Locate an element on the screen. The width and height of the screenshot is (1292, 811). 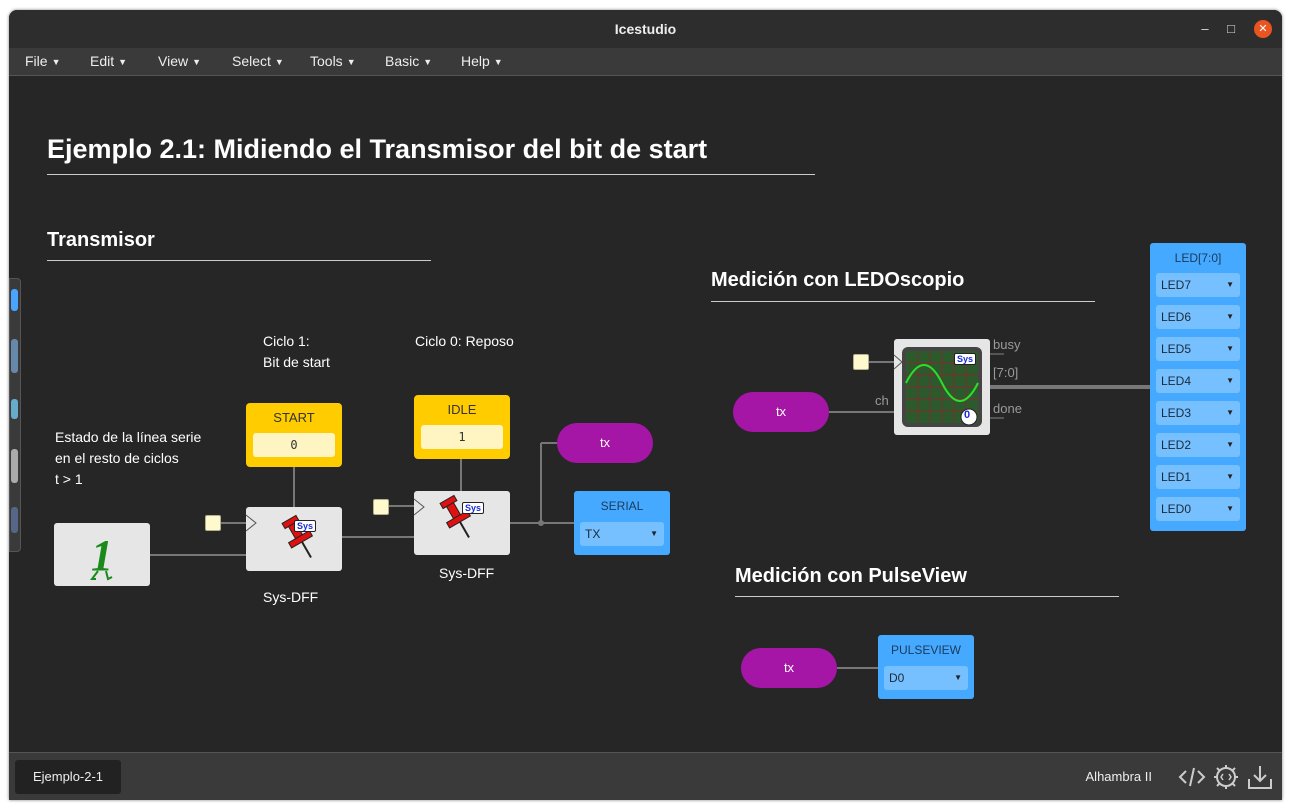
tx-output-pill: tx is located at coordinates (605, 443).